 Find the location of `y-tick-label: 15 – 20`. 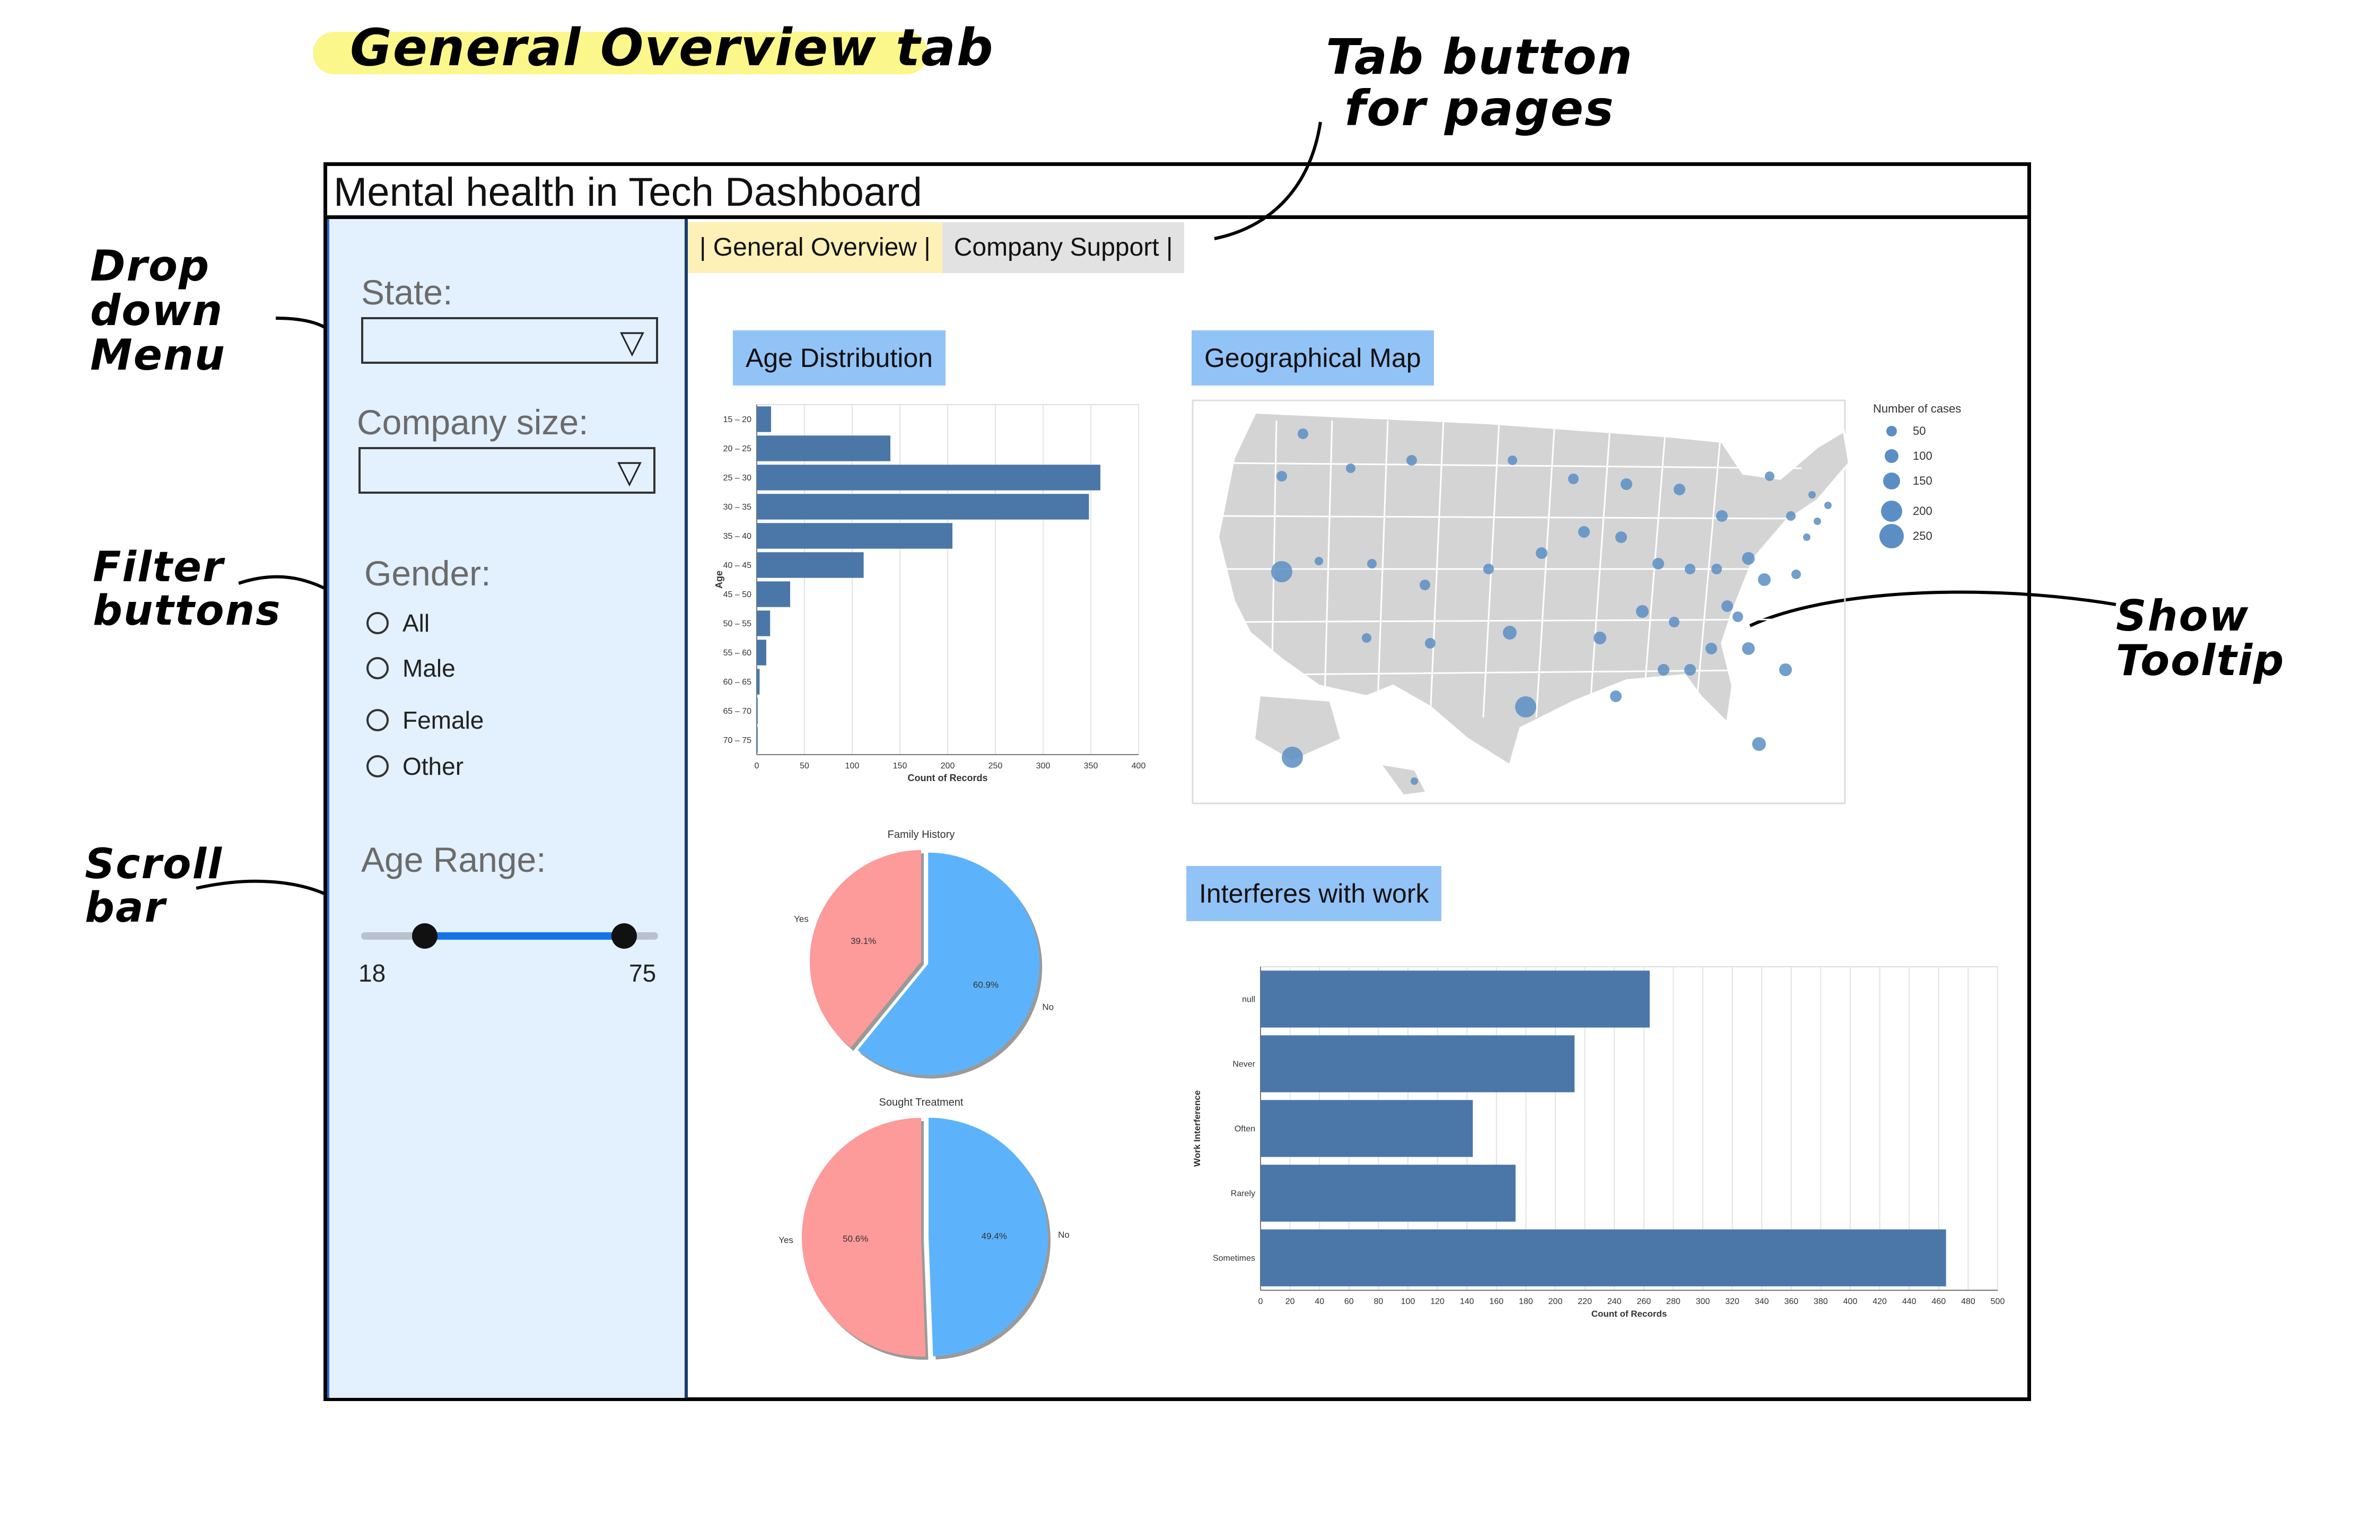

y-tick-label: 15 – 20 is located at coordinates (737, 419).